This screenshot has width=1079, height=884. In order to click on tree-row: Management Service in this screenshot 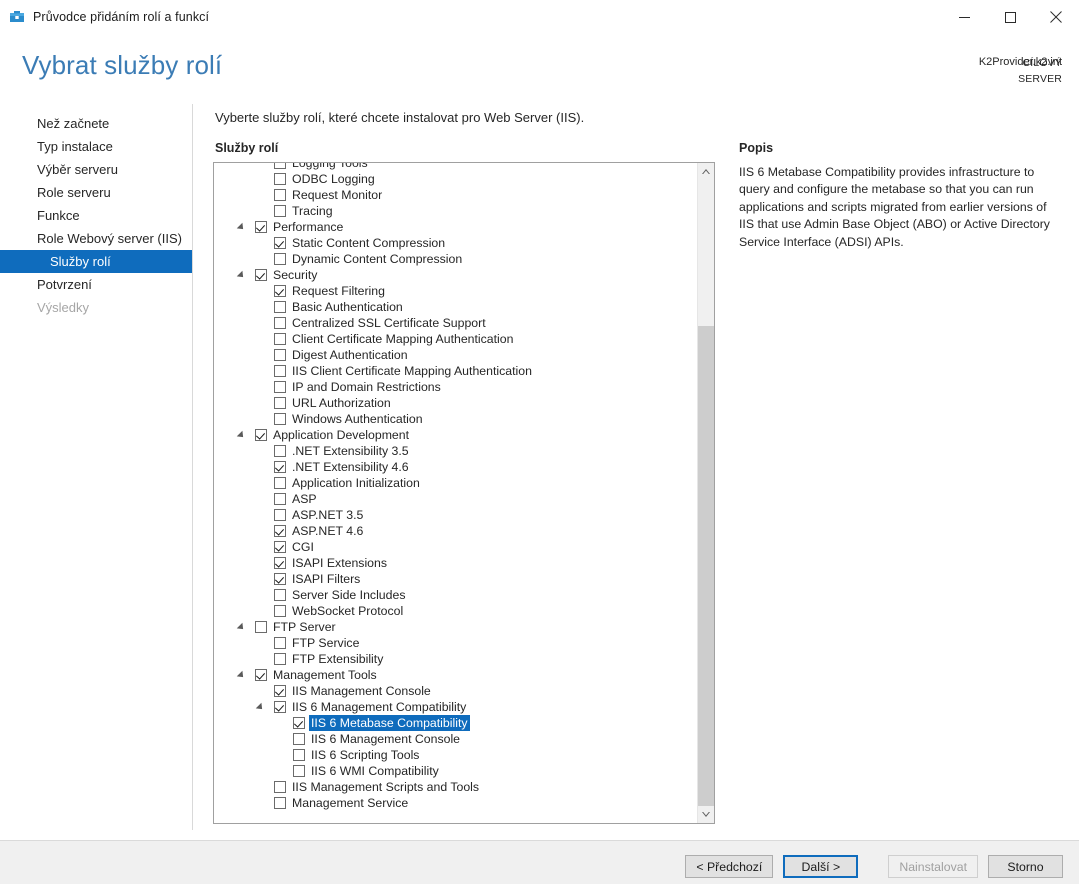, I will do `click(456, 803)`.